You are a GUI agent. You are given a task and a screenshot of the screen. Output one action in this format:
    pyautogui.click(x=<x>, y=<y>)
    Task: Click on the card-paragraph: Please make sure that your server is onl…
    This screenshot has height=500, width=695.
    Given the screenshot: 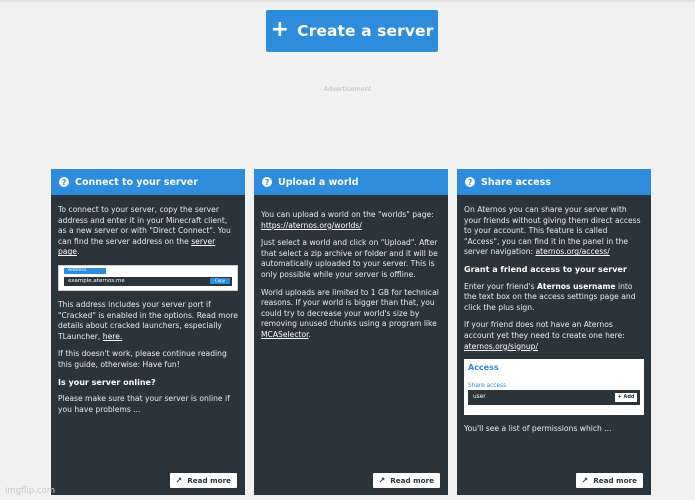 What is the action you would take?
    pyautogui.click(x=144, y=404)
    